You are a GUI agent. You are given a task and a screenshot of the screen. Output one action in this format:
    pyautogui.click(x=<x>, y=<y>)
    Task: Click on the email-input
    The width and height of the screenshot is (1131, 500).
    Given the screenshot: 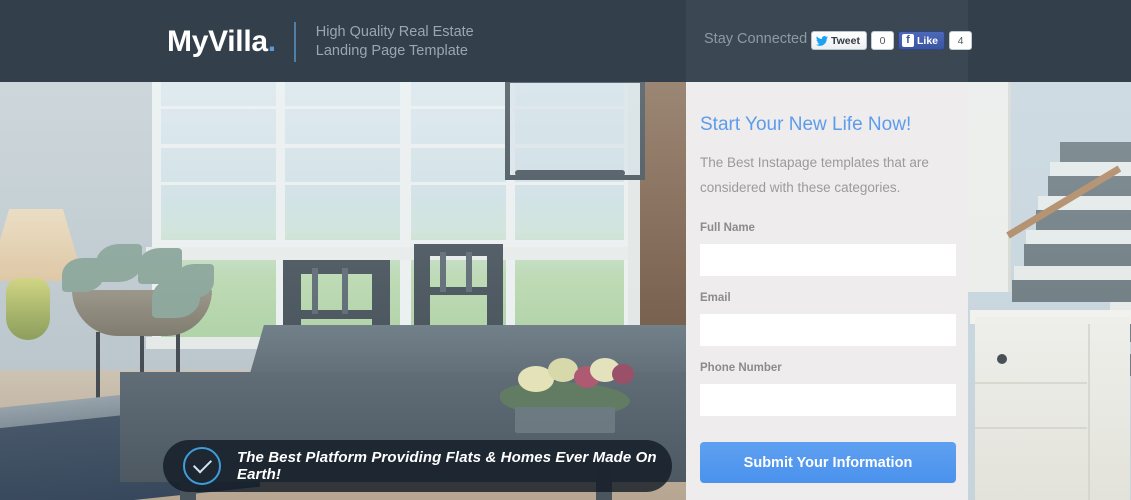 What is the action you would take?
    pyautogui.click(x=828, y=330)
    